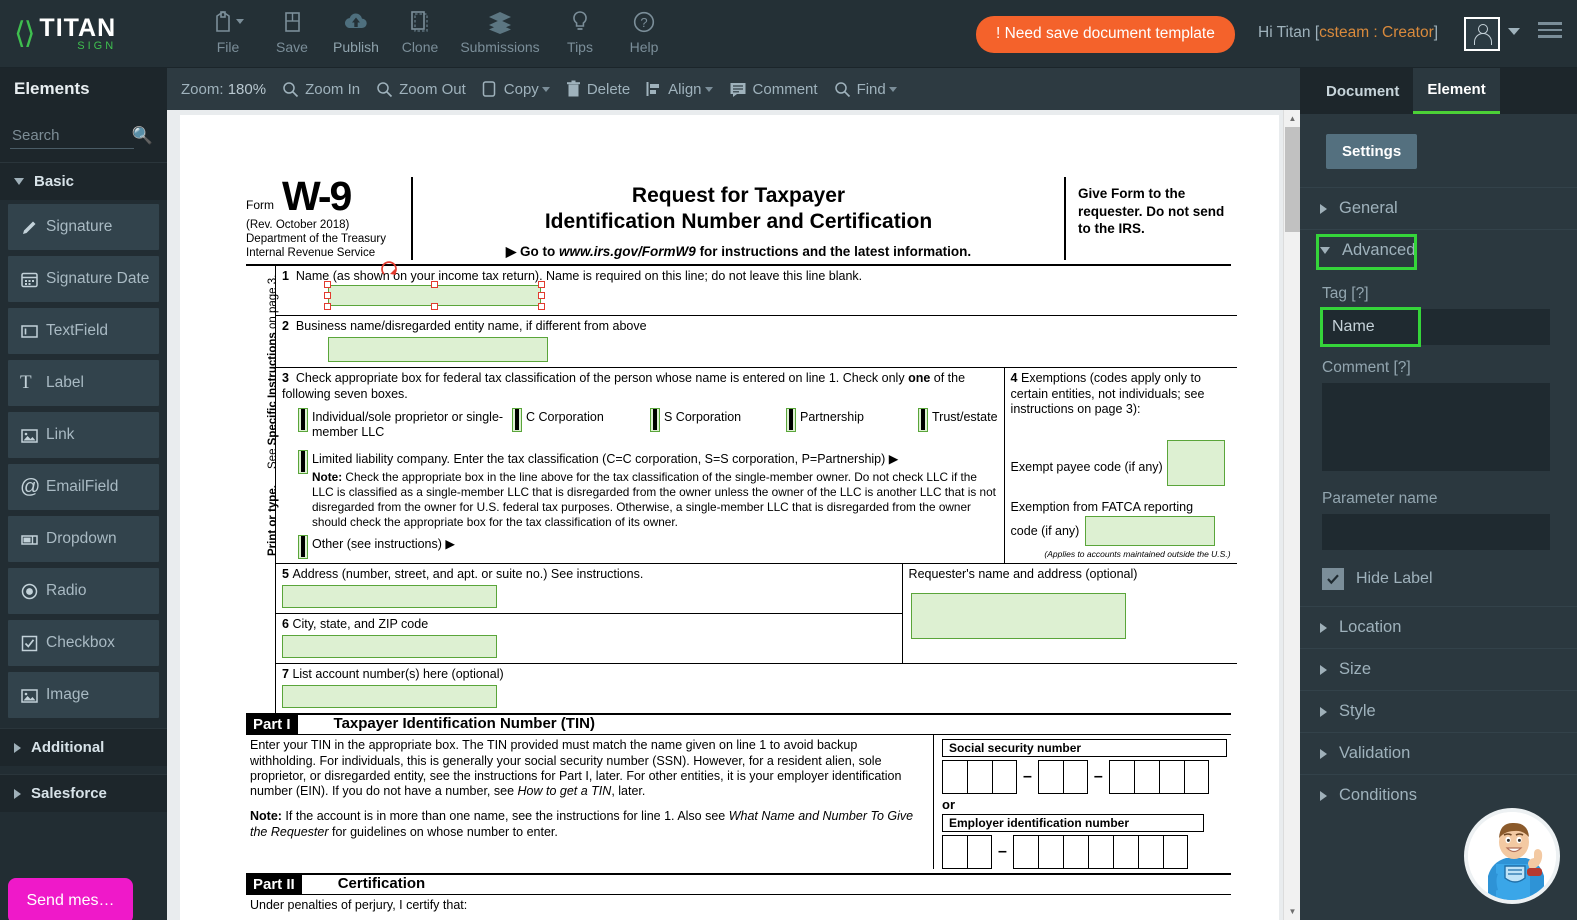 This screenshot has width=1577, height=920. What do you see at coordinates (1333, 579) in the screenshot?
I see `hide-label-checkbox` at bounding box center [1333, 579].